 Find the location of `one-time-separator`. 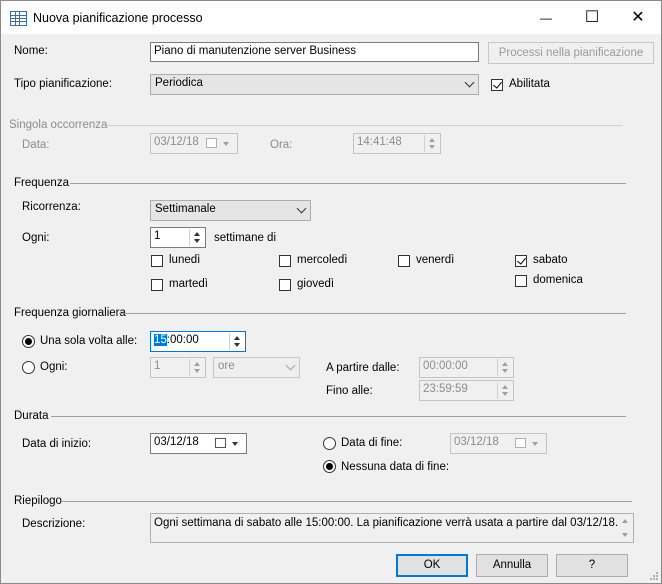

one-time-separator is located at coordinates (364, 125).